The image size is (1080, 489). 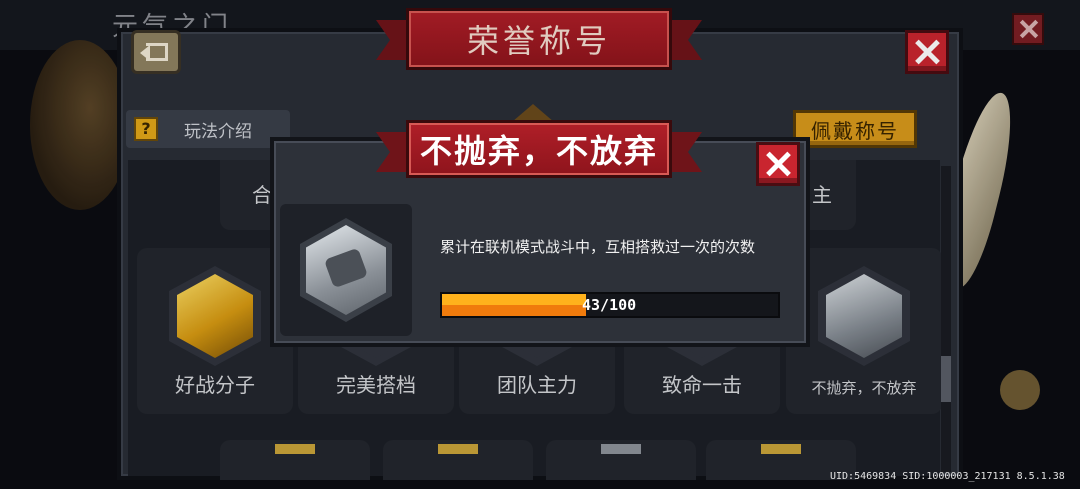 I want to click on popup-title: 不抛弃，不放弃, so click(x=538, y=151).